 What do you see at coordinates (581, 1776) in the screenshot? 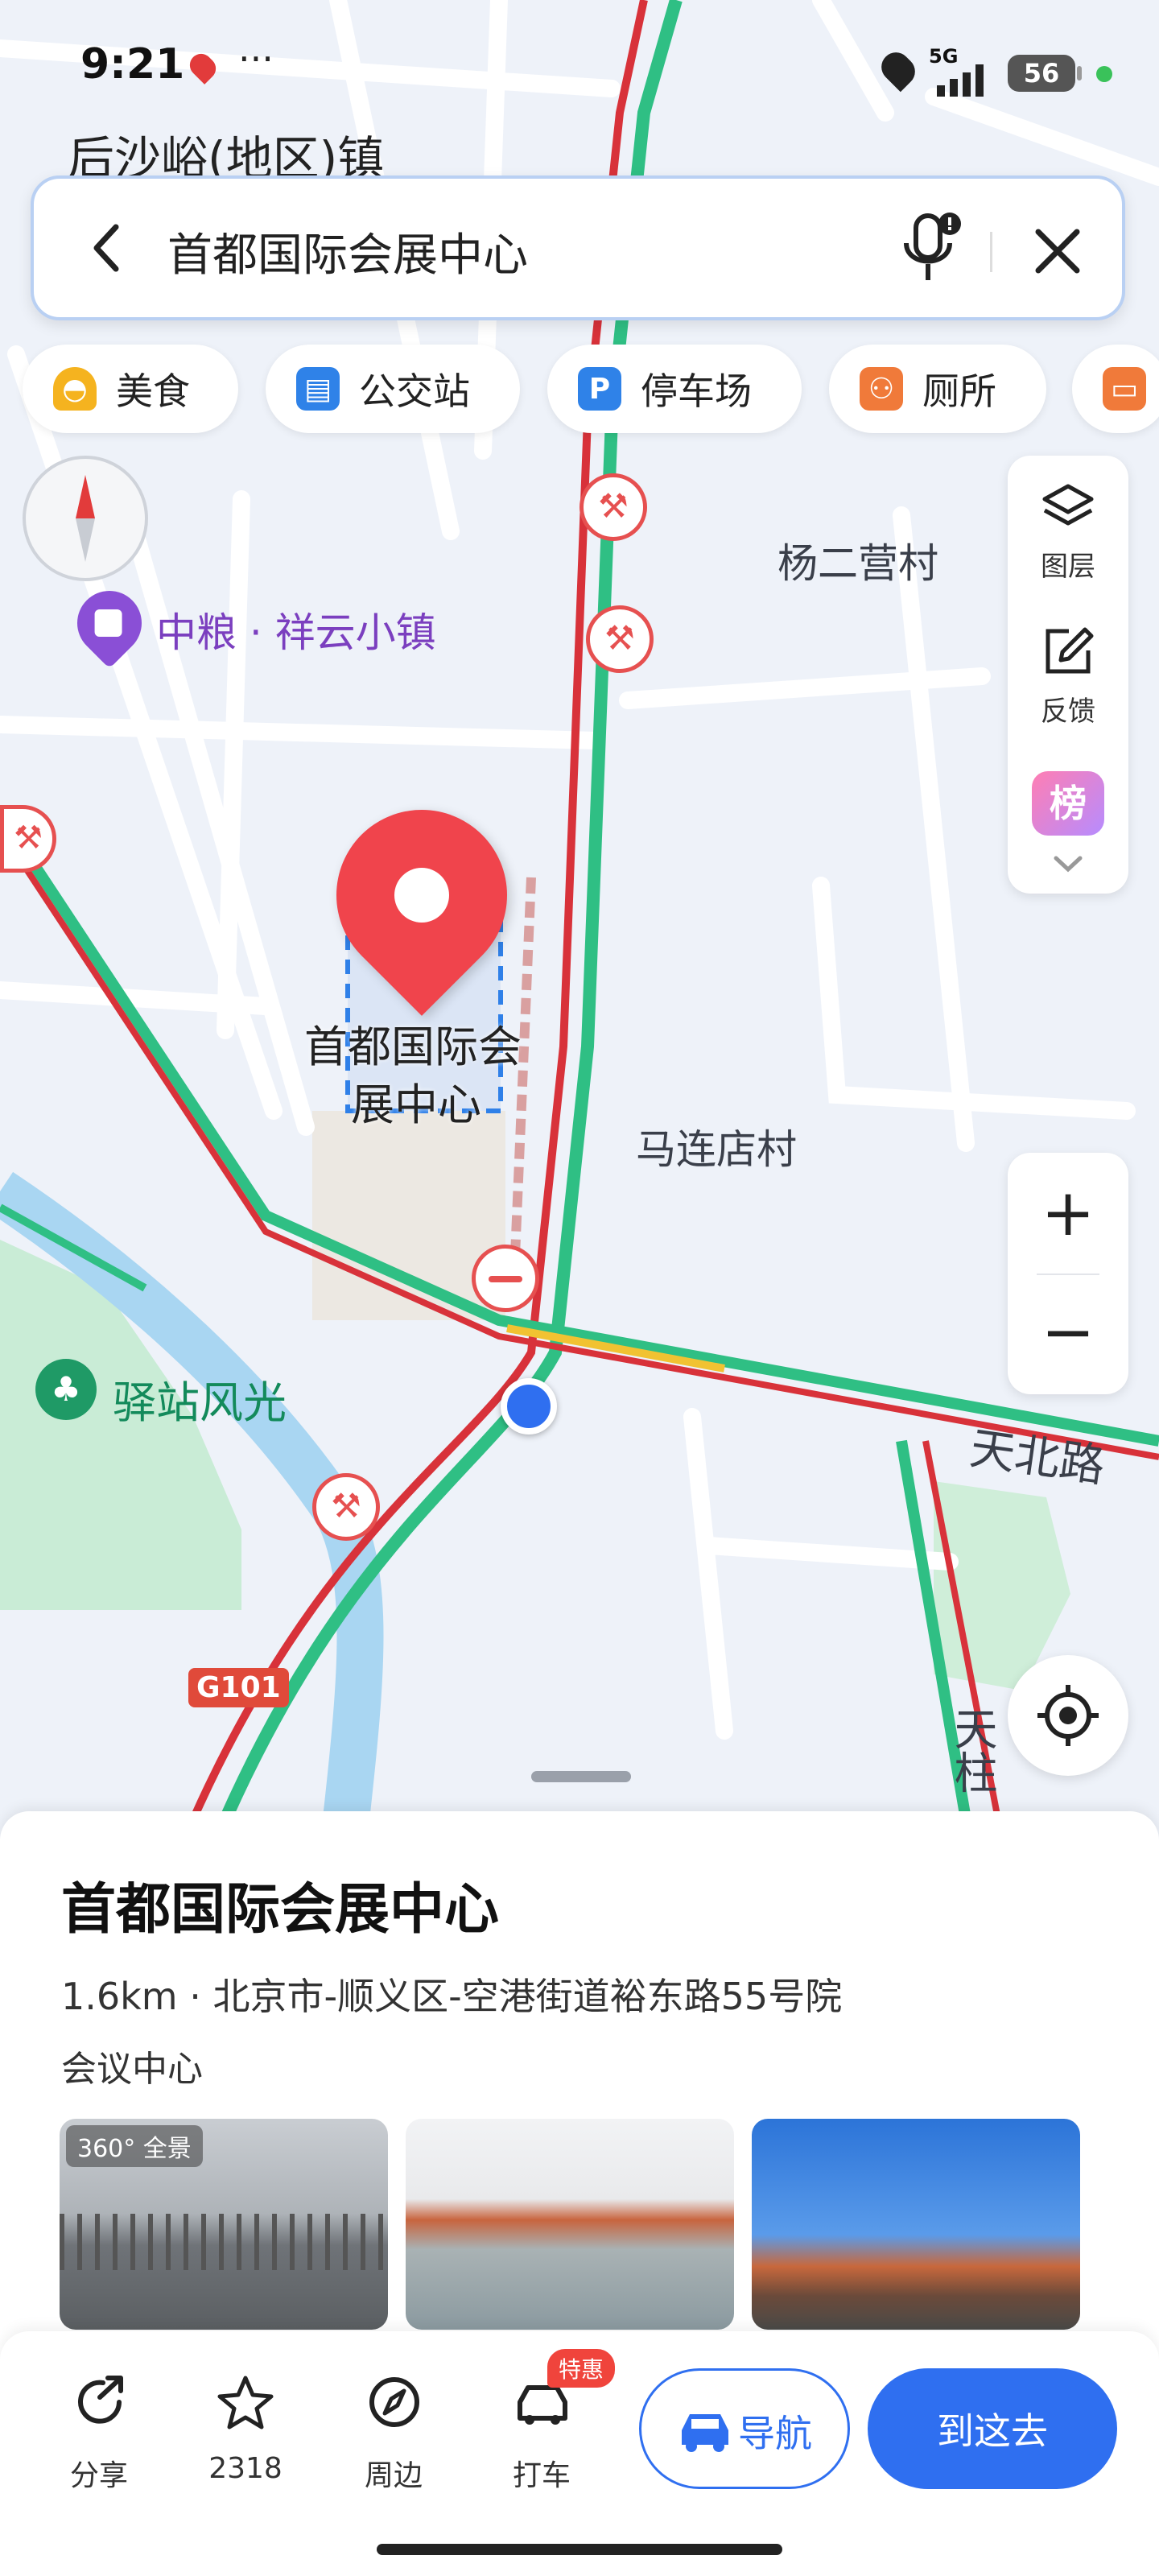
I see `sheet-drag-handle` at bounding box center [581, 1776].